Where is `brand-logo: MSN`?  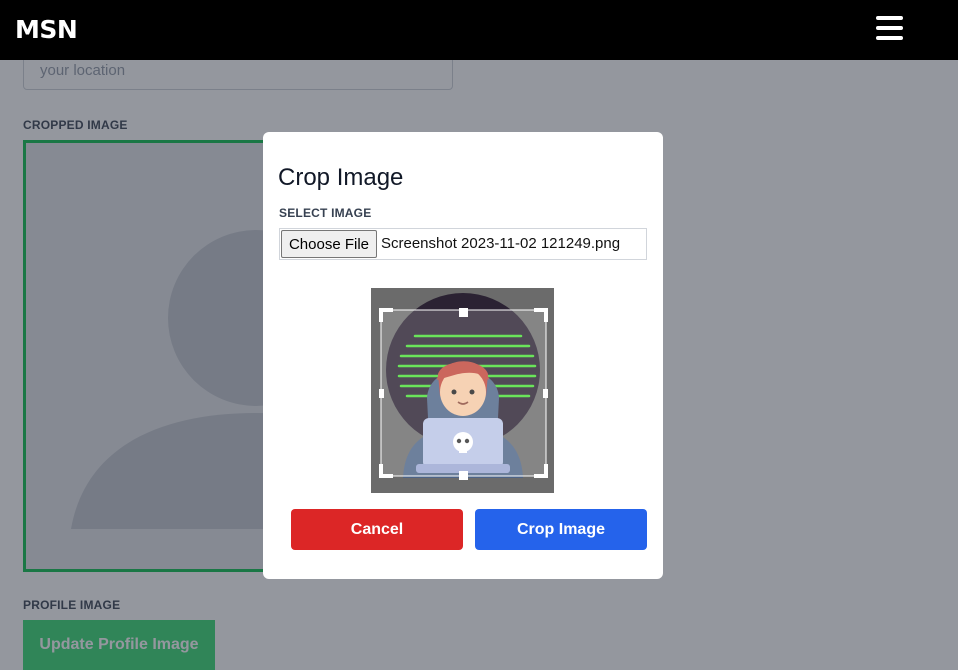 brand-logo: MSN is located at coordinates (46, 29).